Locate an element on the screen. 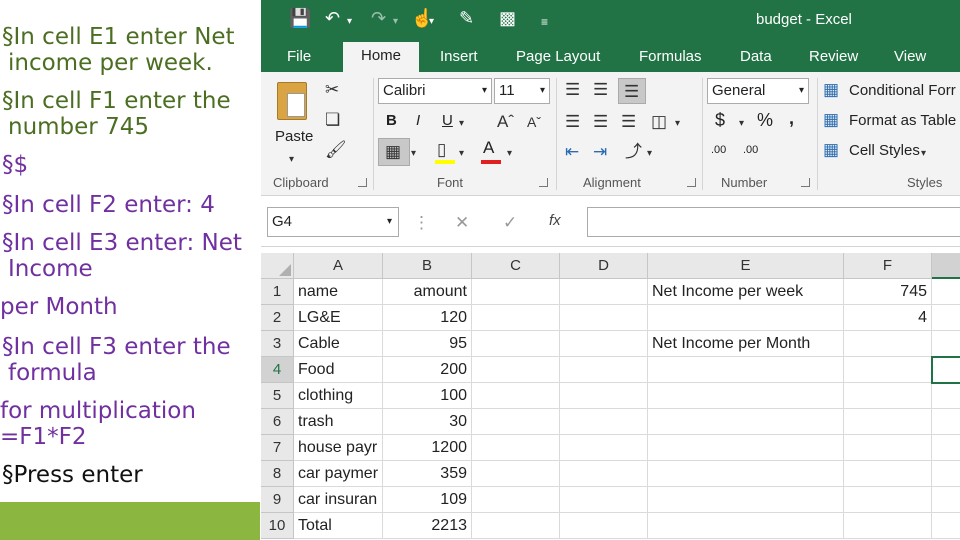  column-header-g is located at coordinates (946, 266).